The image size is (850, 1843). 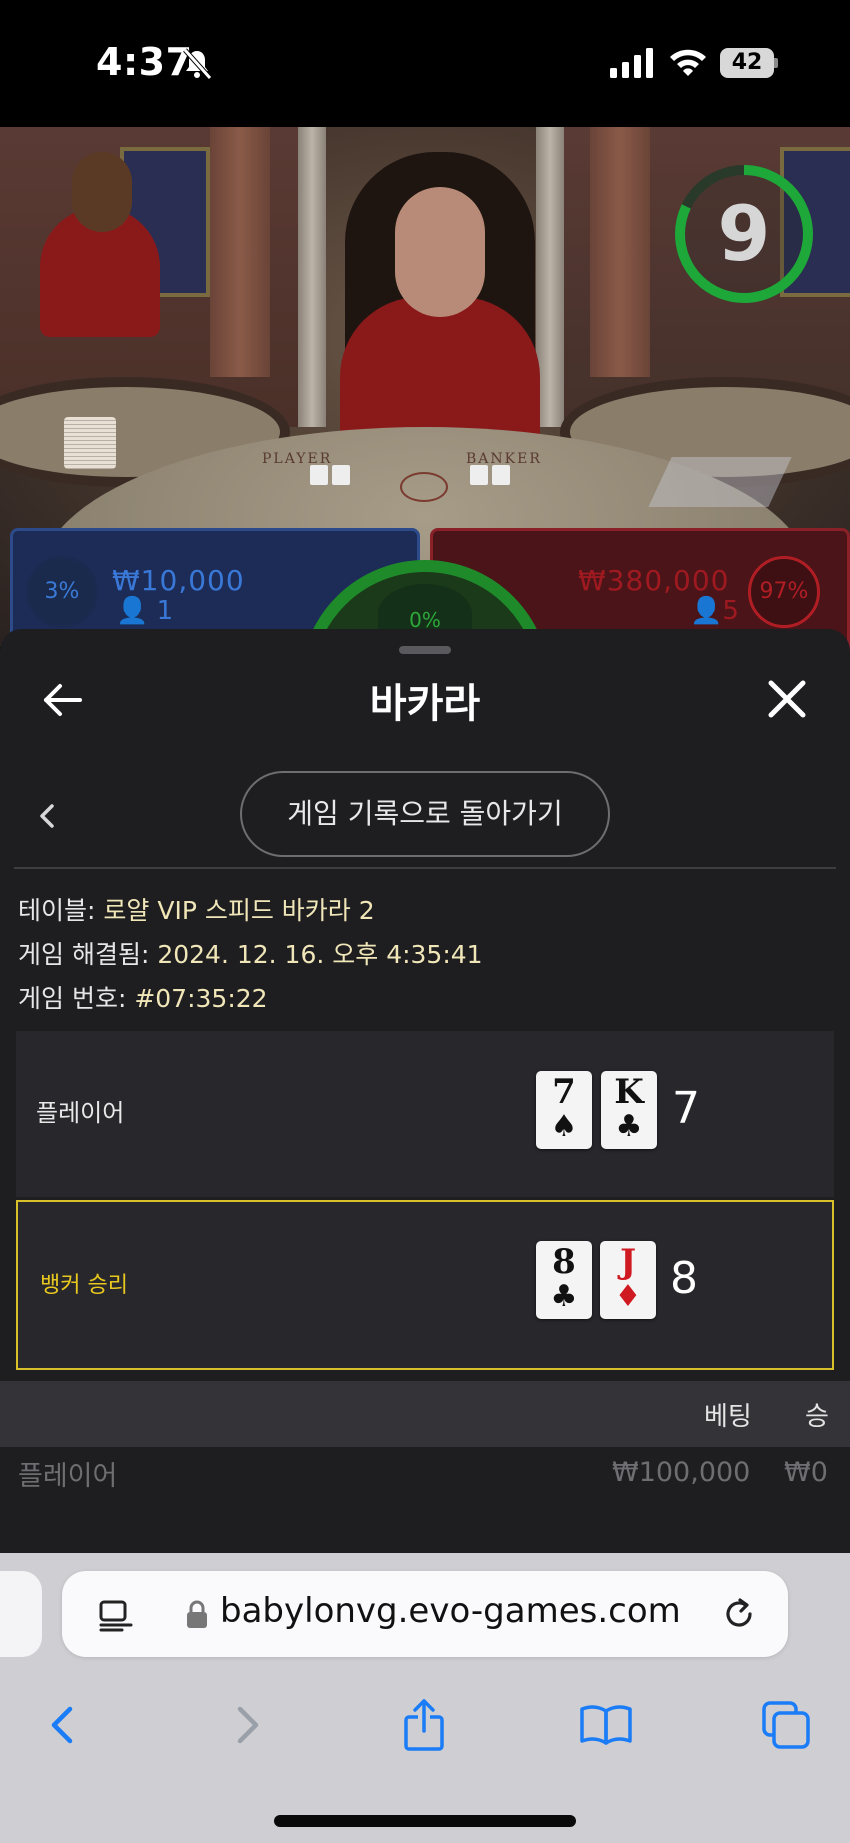 I want to click on table-info-value: 로얄 VIP 스피드 바카라 2, so click(x=239, y=910).